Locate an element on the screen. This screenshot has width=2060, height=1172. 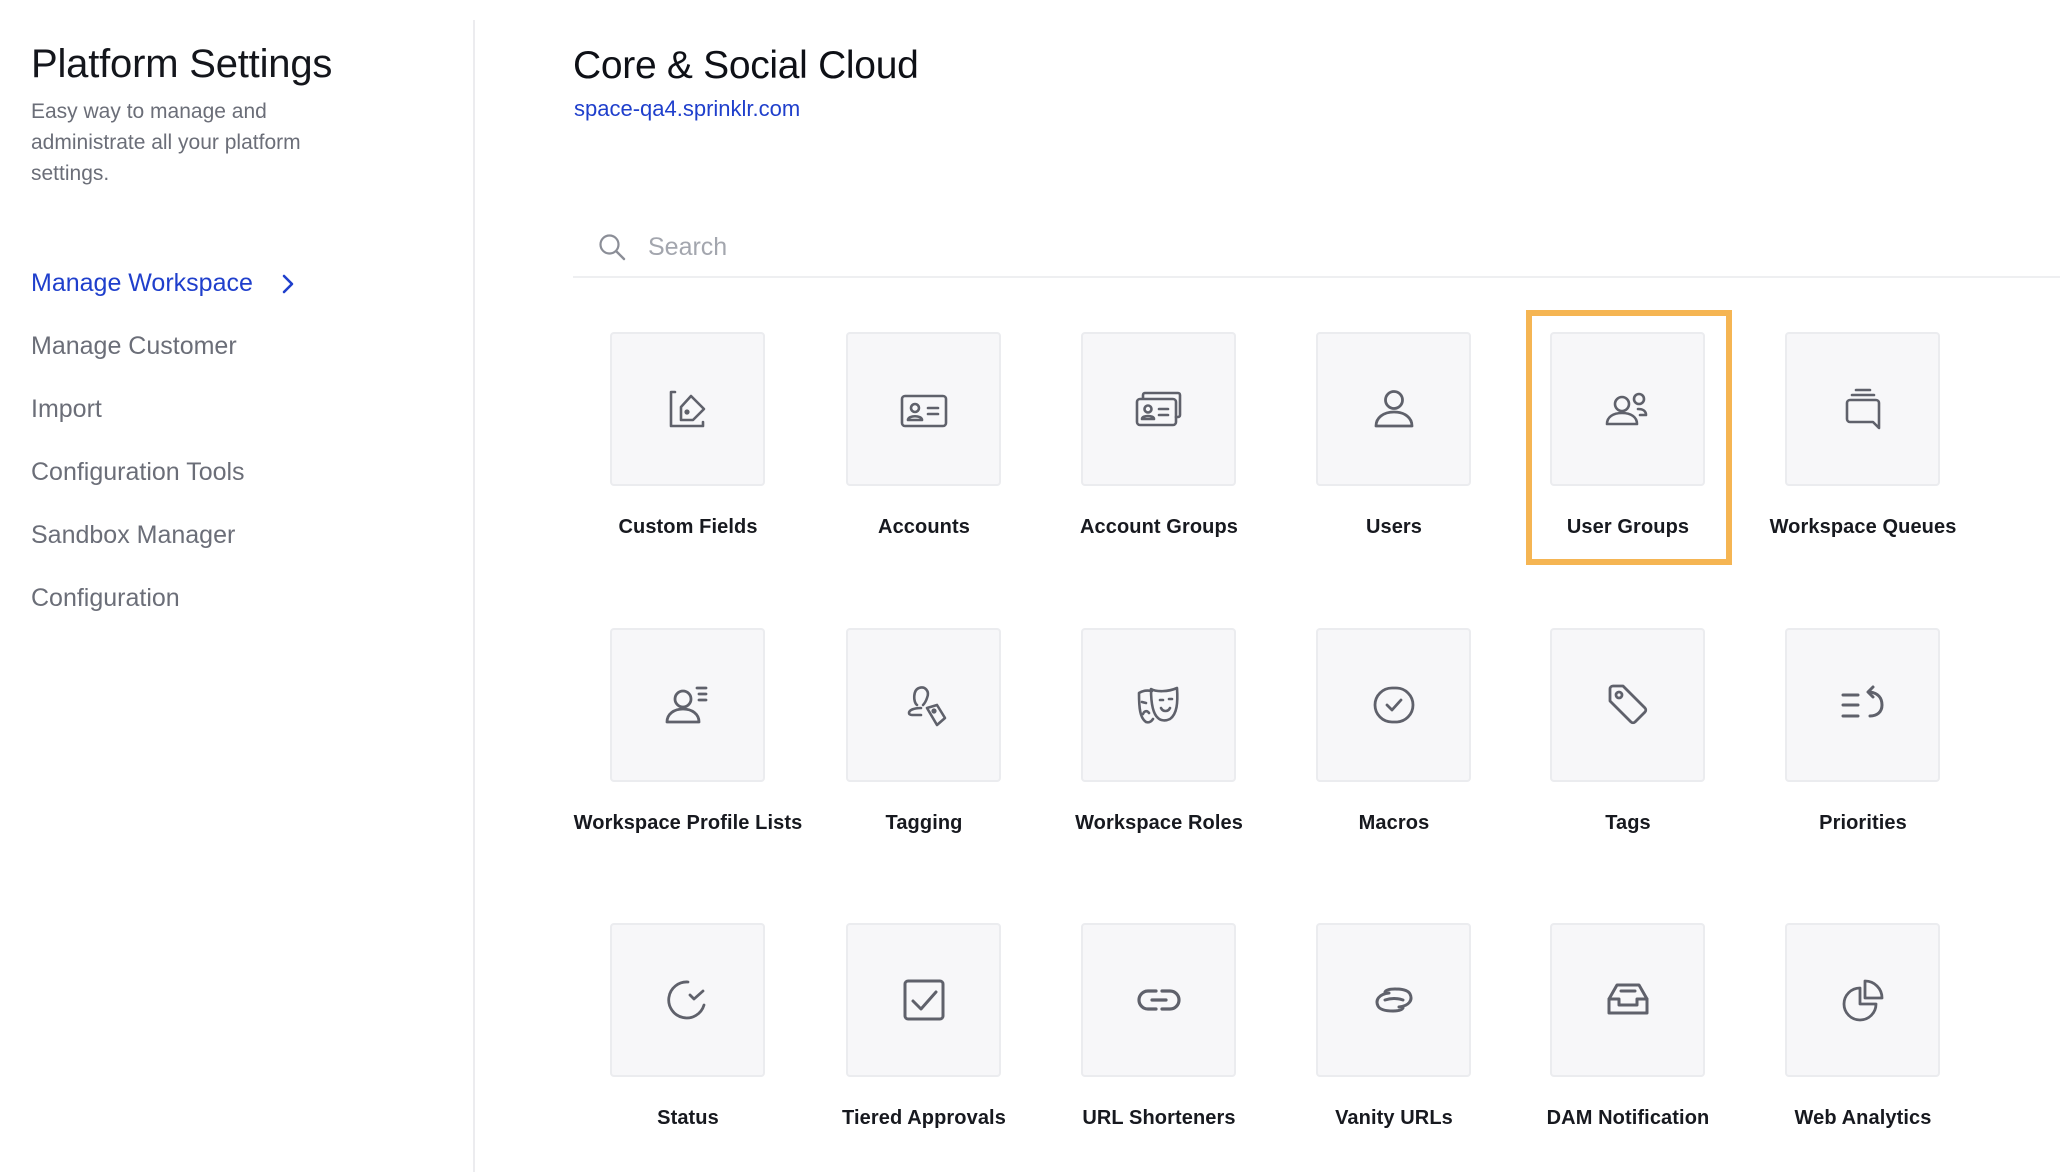
search-icon is located at coordinates (612, 247).